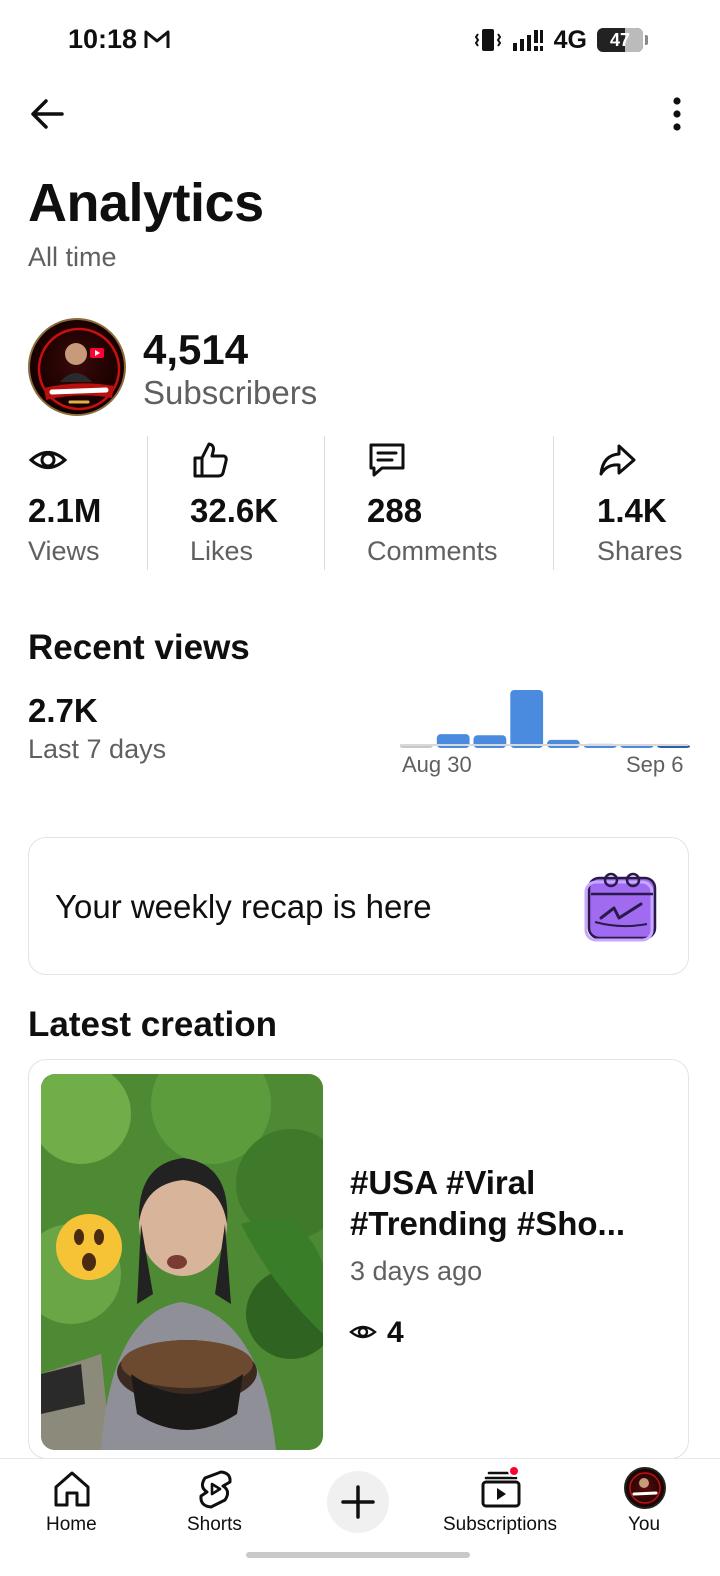  What do you see at coordinates (65, 510) in the screenshot?
I see `views-value: 2.1M` at bounding box center [65, 510].